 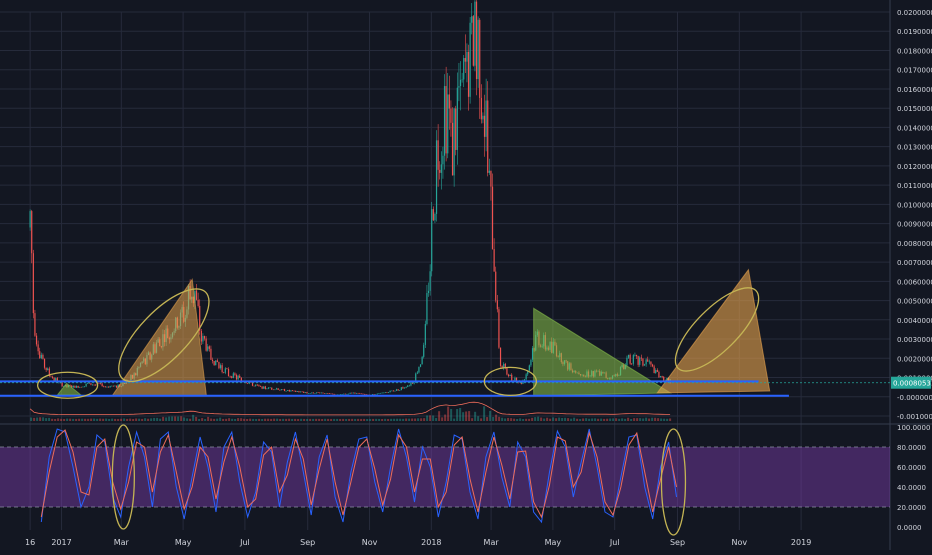 What do you see at coordinates (914, 398) in the screenshot?
I see `y-tick-label: -0.00000000` at bounding box center [914, 398].